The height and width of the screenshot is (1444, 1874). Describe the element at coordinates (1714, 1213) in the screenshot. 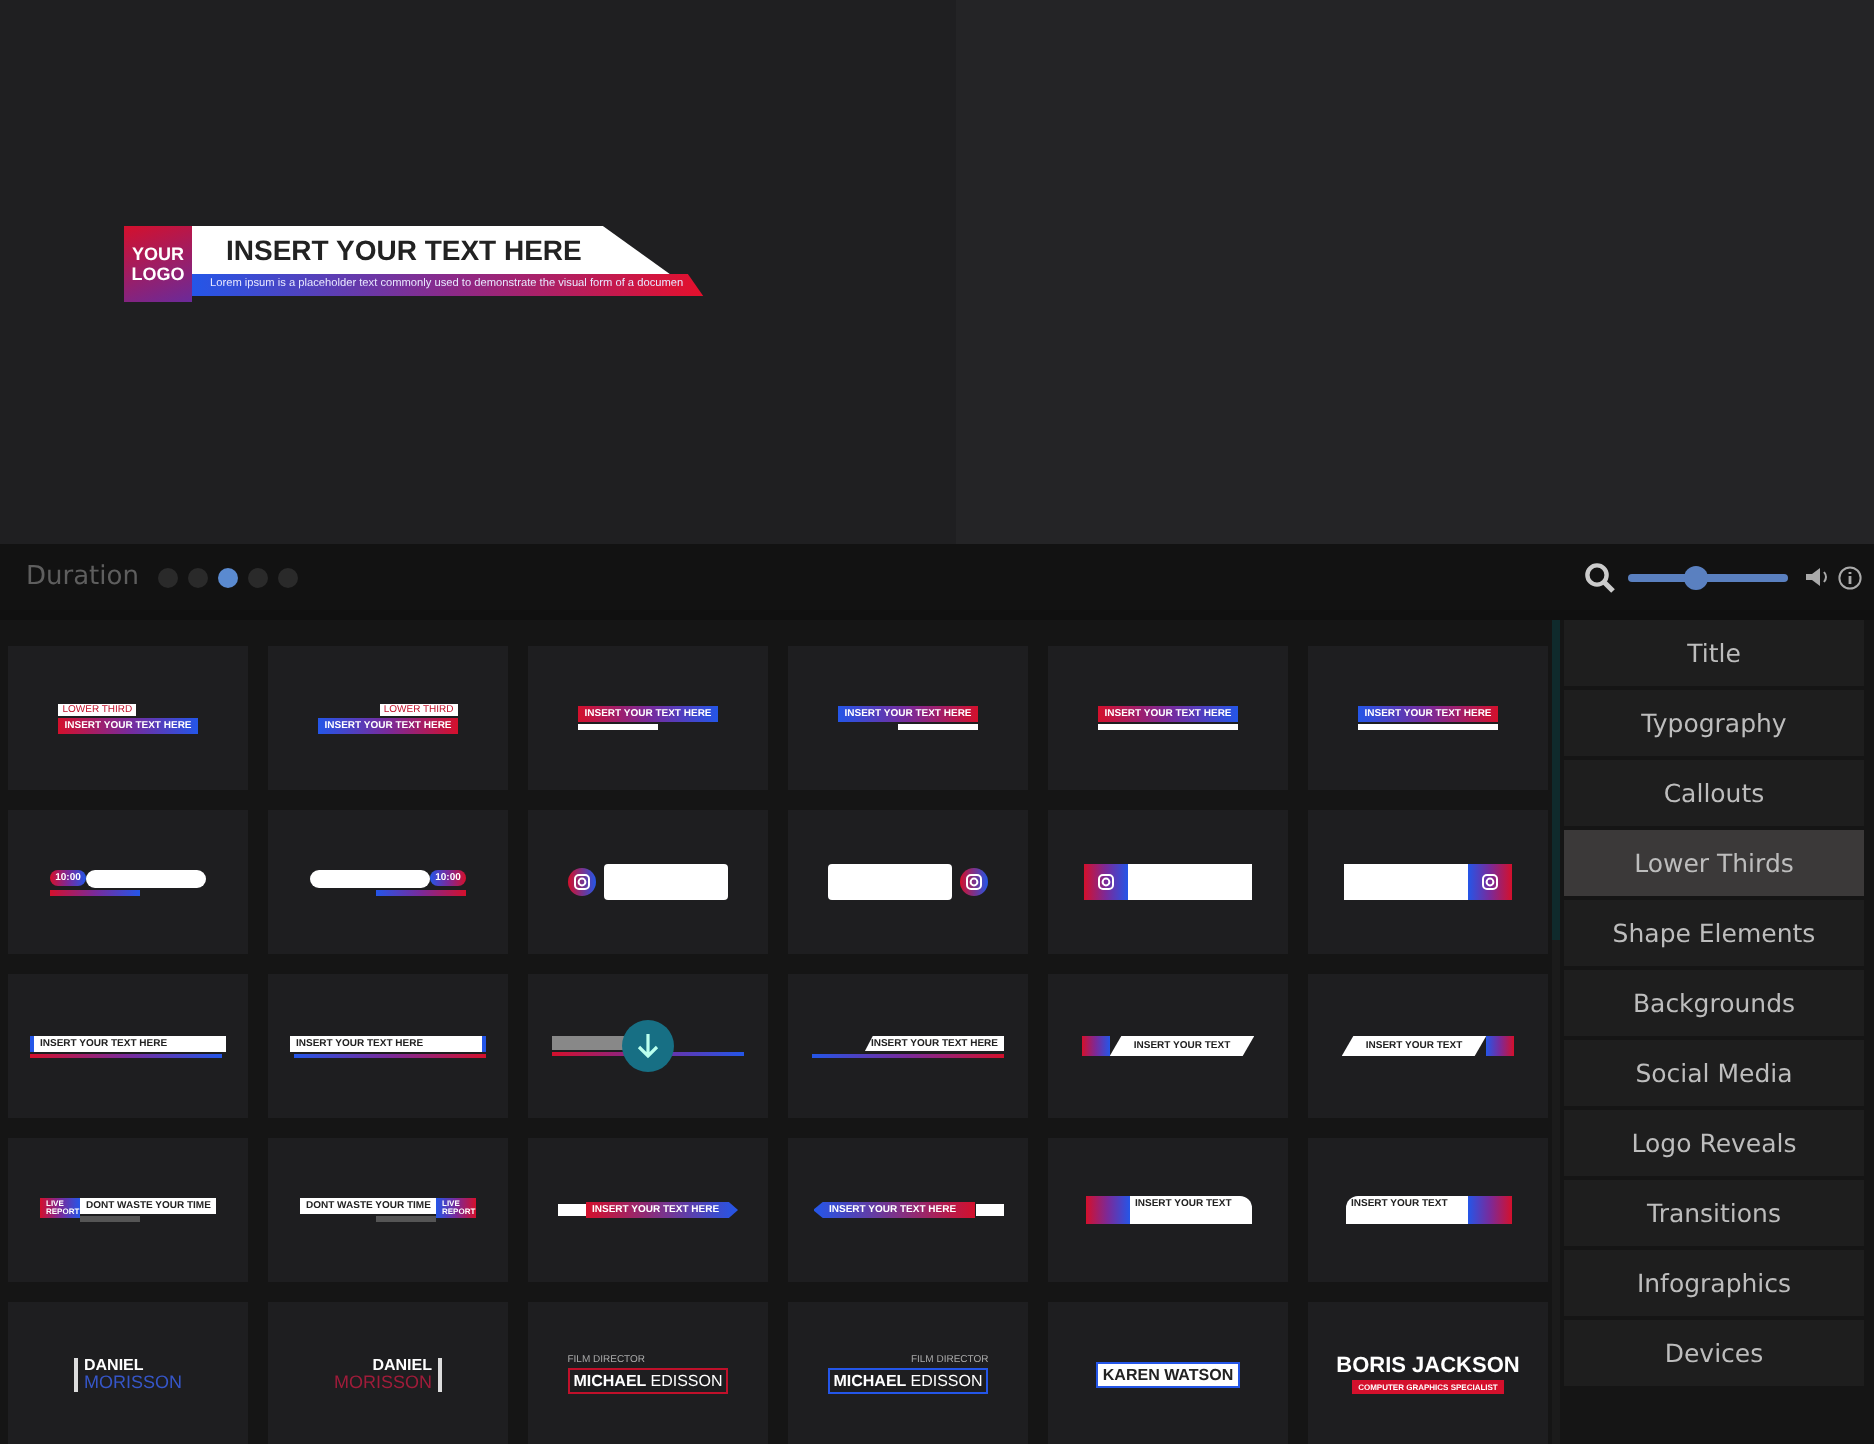

I see `category-item: Transitions` at that location.